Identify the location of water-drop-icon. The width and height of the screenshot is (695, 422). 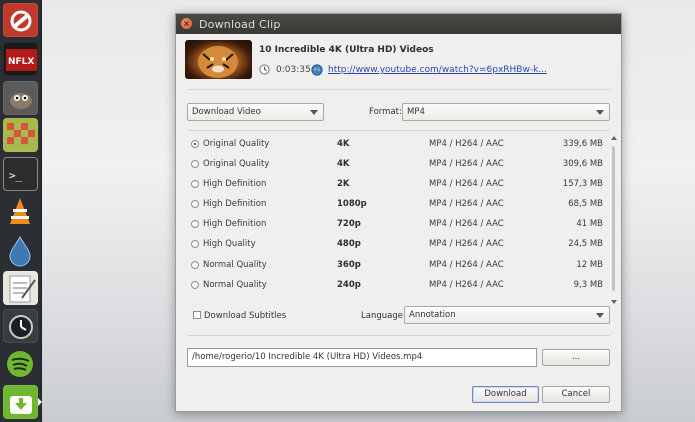
(20, 250).